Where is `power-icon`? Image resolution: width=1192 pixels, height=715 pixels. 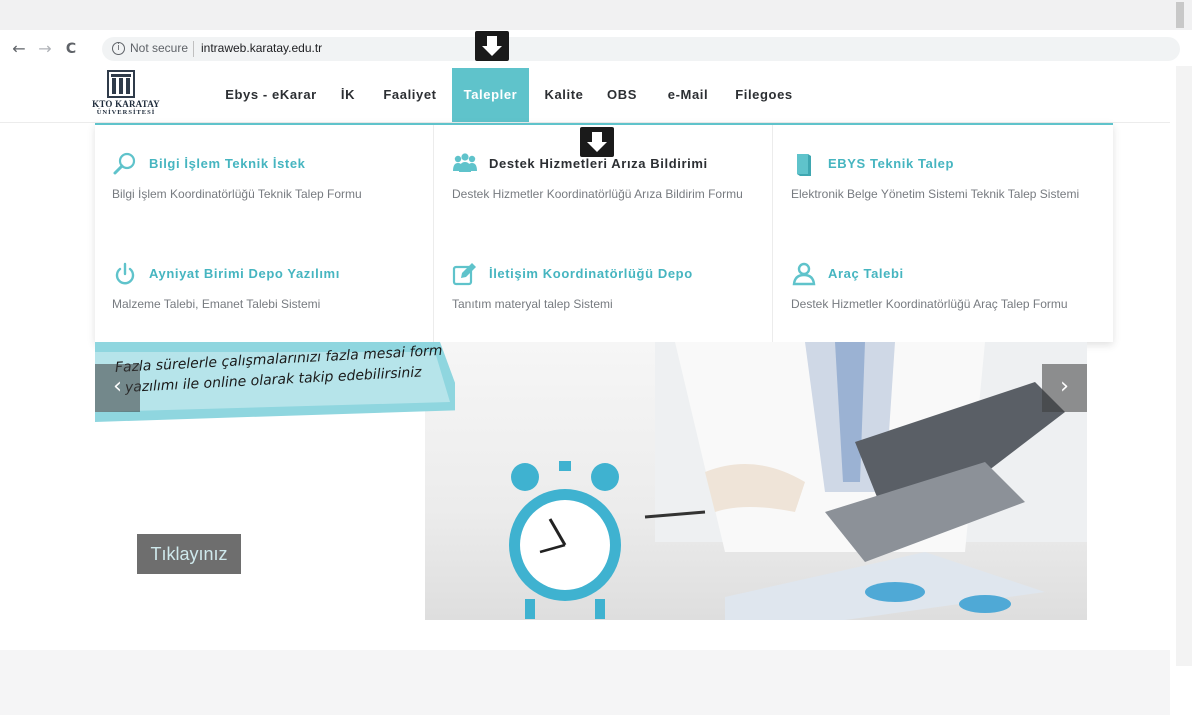
power-icon is located at coordinates (125, 273).